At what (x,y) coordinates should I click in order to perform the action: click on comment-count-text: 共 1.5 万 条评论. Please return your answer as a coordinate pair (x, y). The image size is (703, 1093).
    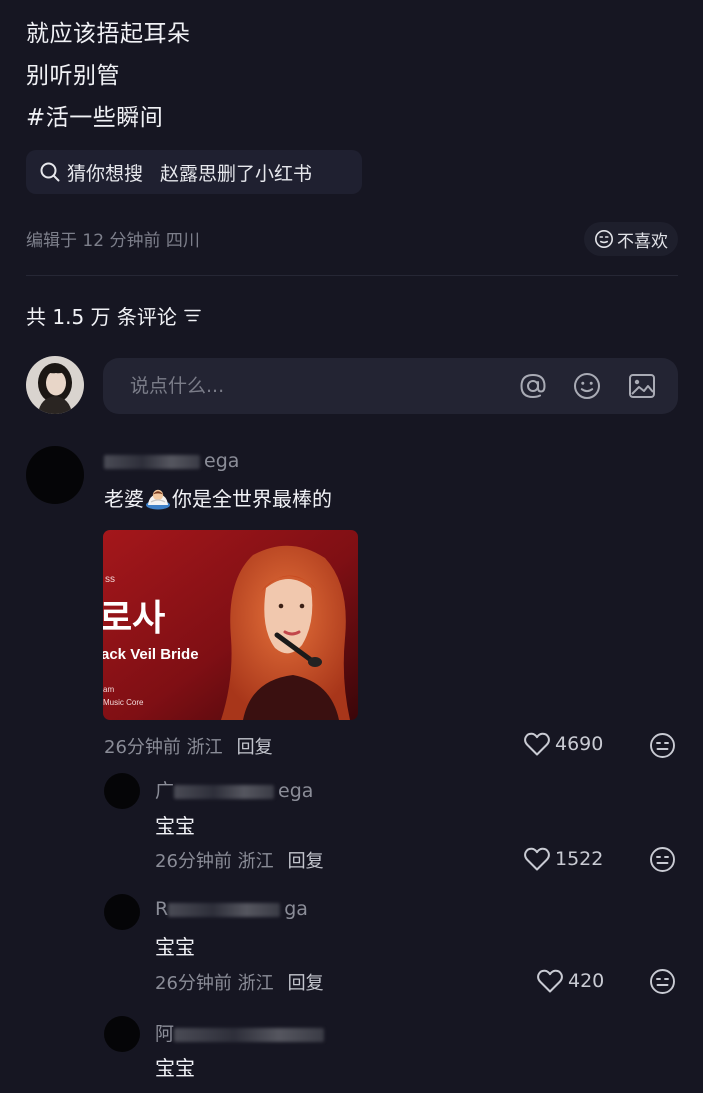
    Looking at the image, I should click on (101, 317).